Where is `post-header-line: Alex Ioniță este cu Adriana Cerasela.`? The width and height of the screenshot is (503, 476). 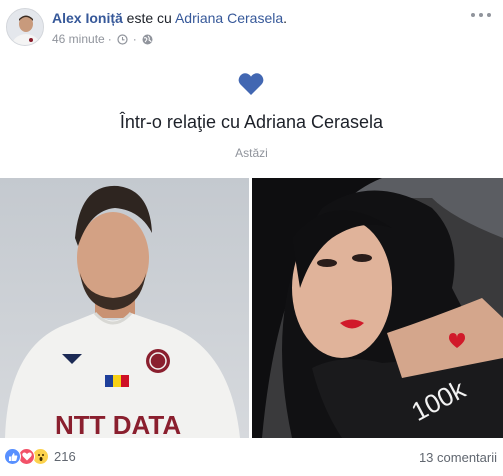 post-header-line: Alex Ioniță este cu Adriana Cerasela. is located at coordinates (169, 18).